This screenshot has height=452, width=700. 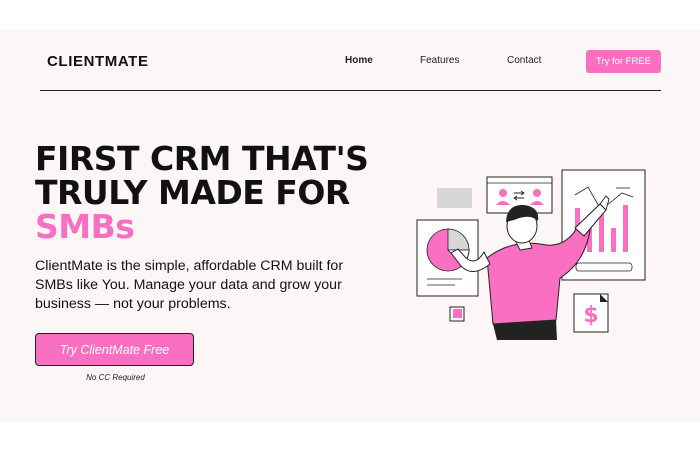 I want to click on nav-home: Home, so click(x=359, y=60).